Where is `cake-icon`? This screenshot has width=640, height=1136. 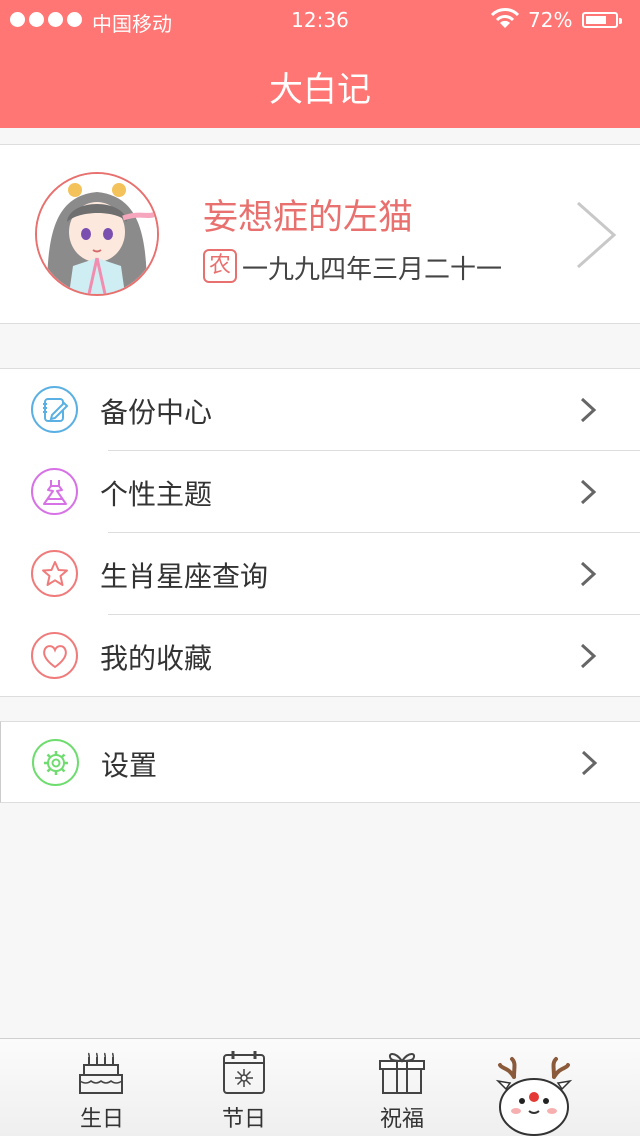 cake-icon is located at coordinates (101, 1073).